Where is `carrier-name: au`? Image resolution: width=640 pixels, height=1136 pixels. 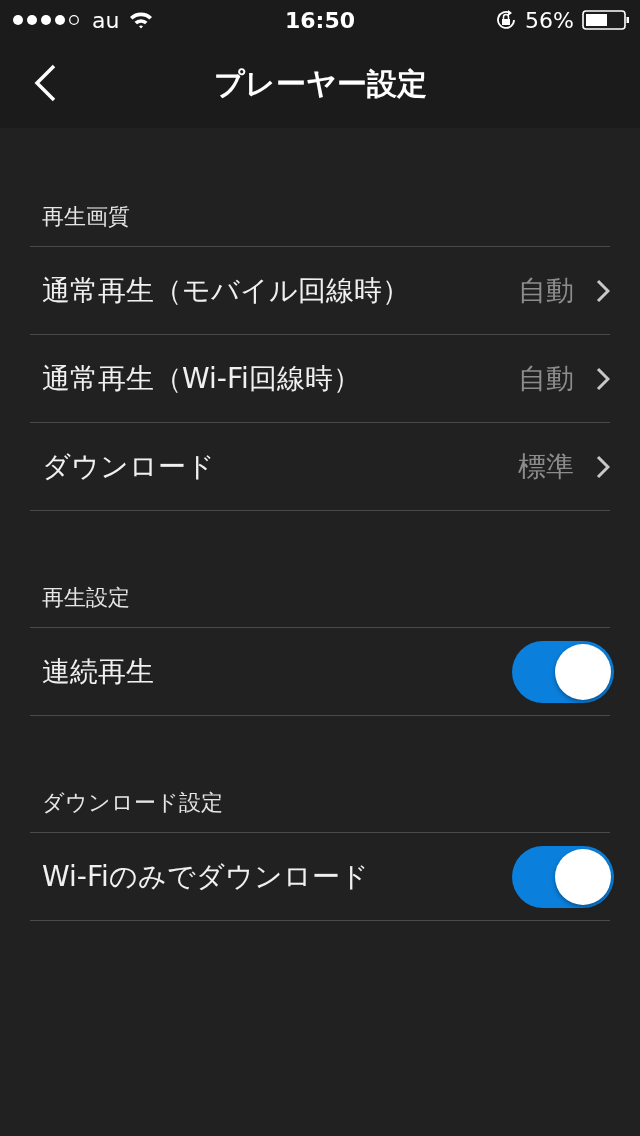 carrier-name: au is located at coordinates (106, 20).